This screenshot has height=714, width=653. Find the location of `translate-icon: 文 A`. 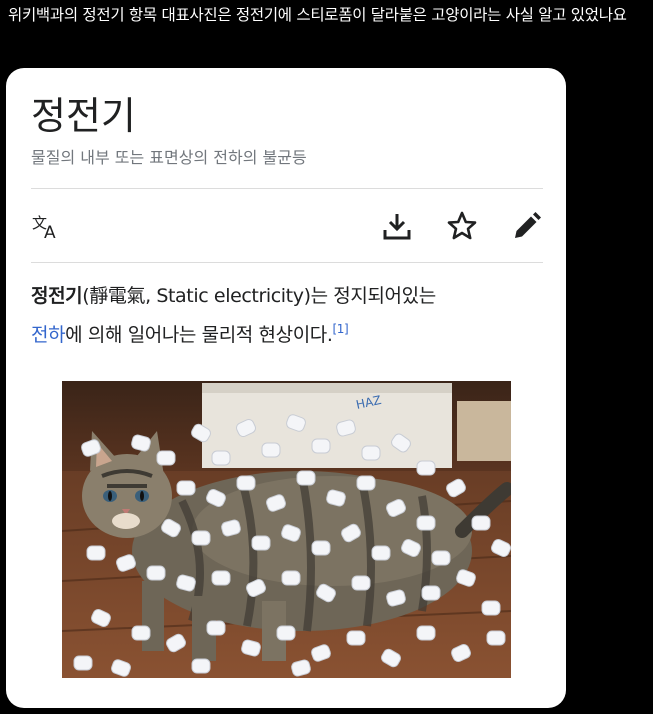

translate-icon: 文 A is located at coordinates (47, 226).